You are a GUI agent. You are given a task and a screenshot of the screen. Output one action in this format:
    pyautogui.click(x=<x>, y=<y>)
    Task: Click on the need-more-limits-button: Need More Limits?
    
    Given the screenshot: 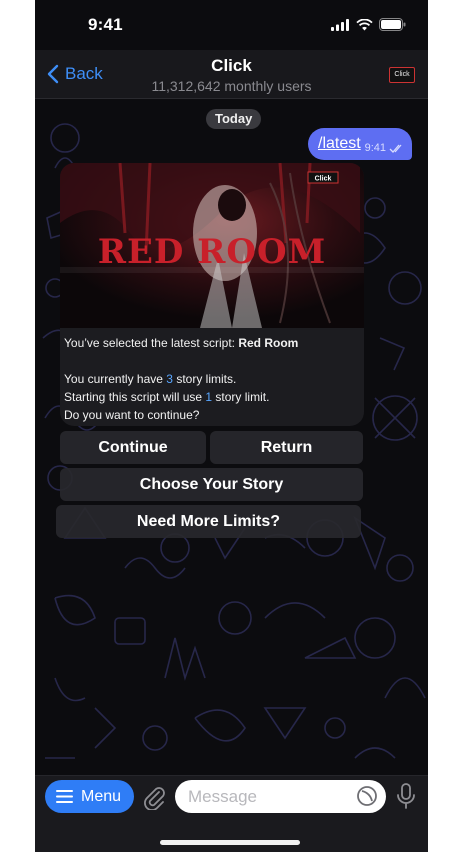 What is the action you would take?
    pyautogui.click(x=208, y=521)
    